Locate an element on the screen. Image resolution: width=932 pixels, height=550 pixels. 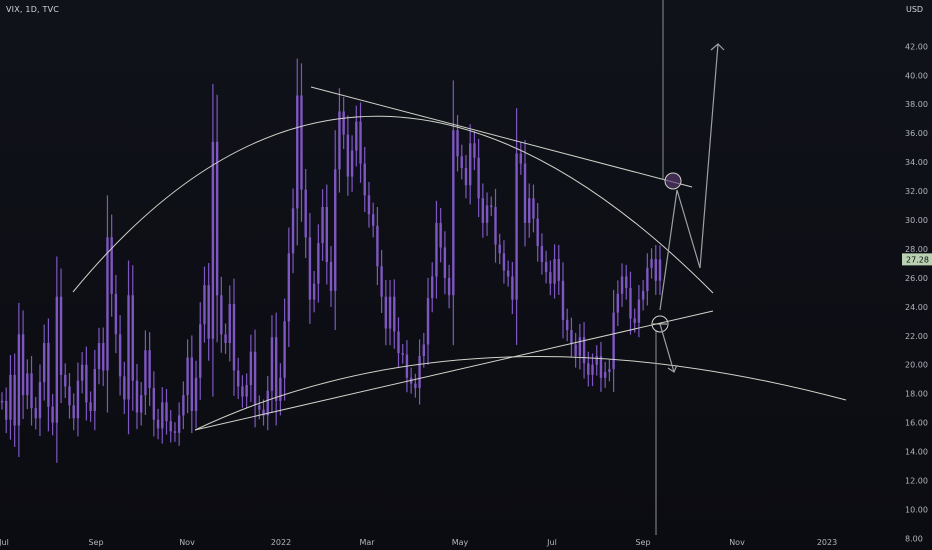
time-tick-label: Sep is located at coordinates (95, 542).